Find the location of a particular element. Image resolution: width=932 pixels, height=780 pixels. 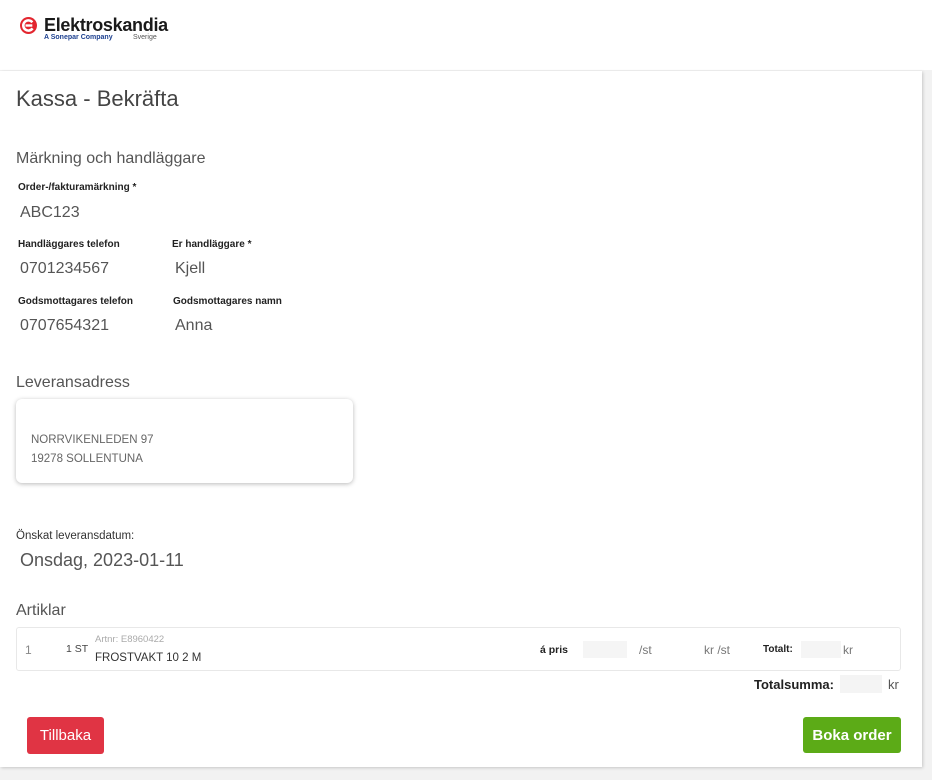

order-marking-label: Order-/fakturamärkning * is located at coordinates (77, 187).